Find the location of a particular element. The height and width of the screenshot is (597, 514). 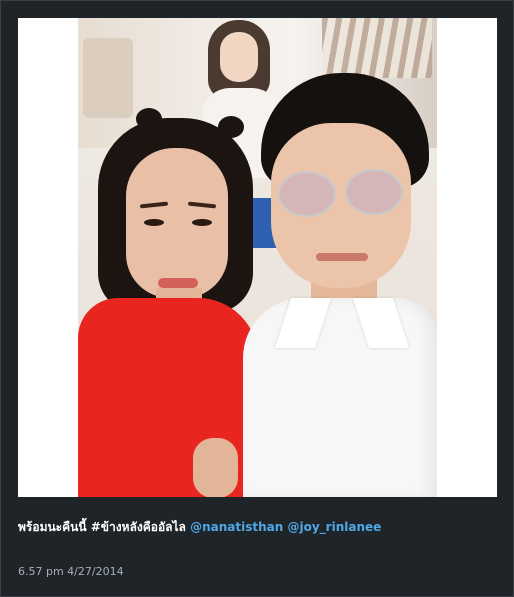

woman-lips is located at coordinates (178, 283).